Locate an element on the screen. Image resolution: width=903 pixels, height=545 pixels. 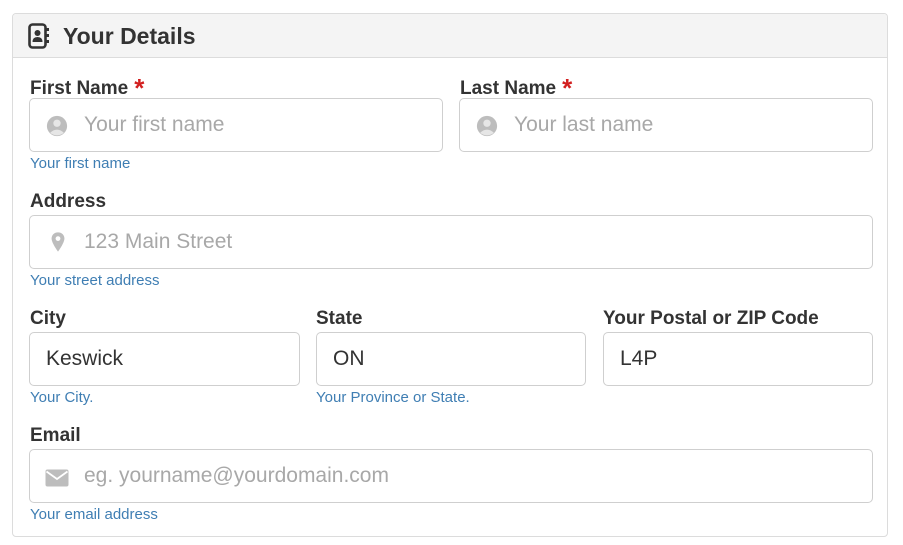
address-card-icon is located at coordinates (38, 36).